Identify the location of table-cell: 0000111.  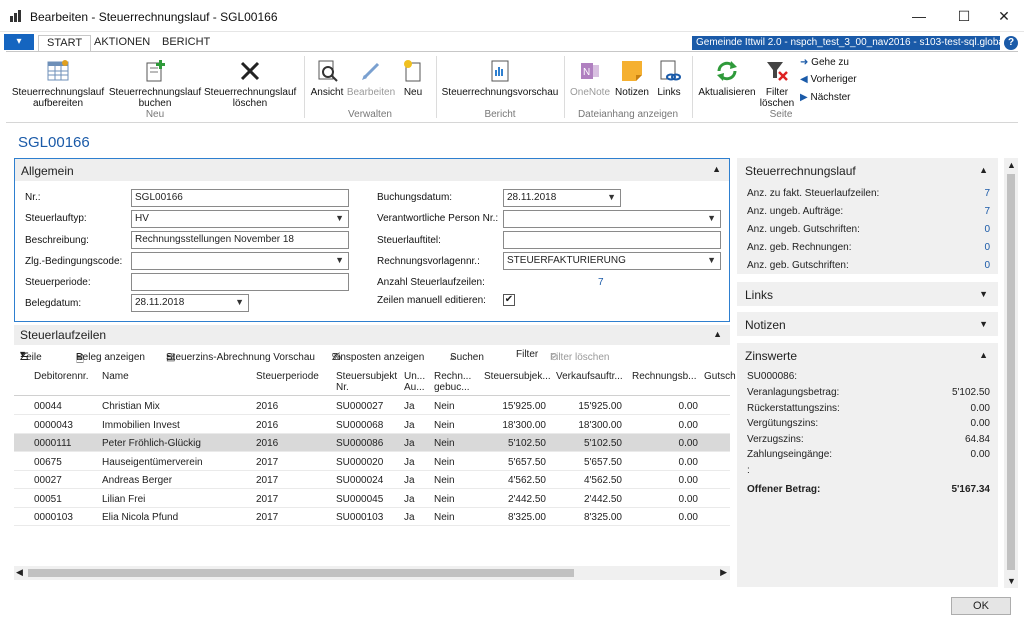
(52, 443).